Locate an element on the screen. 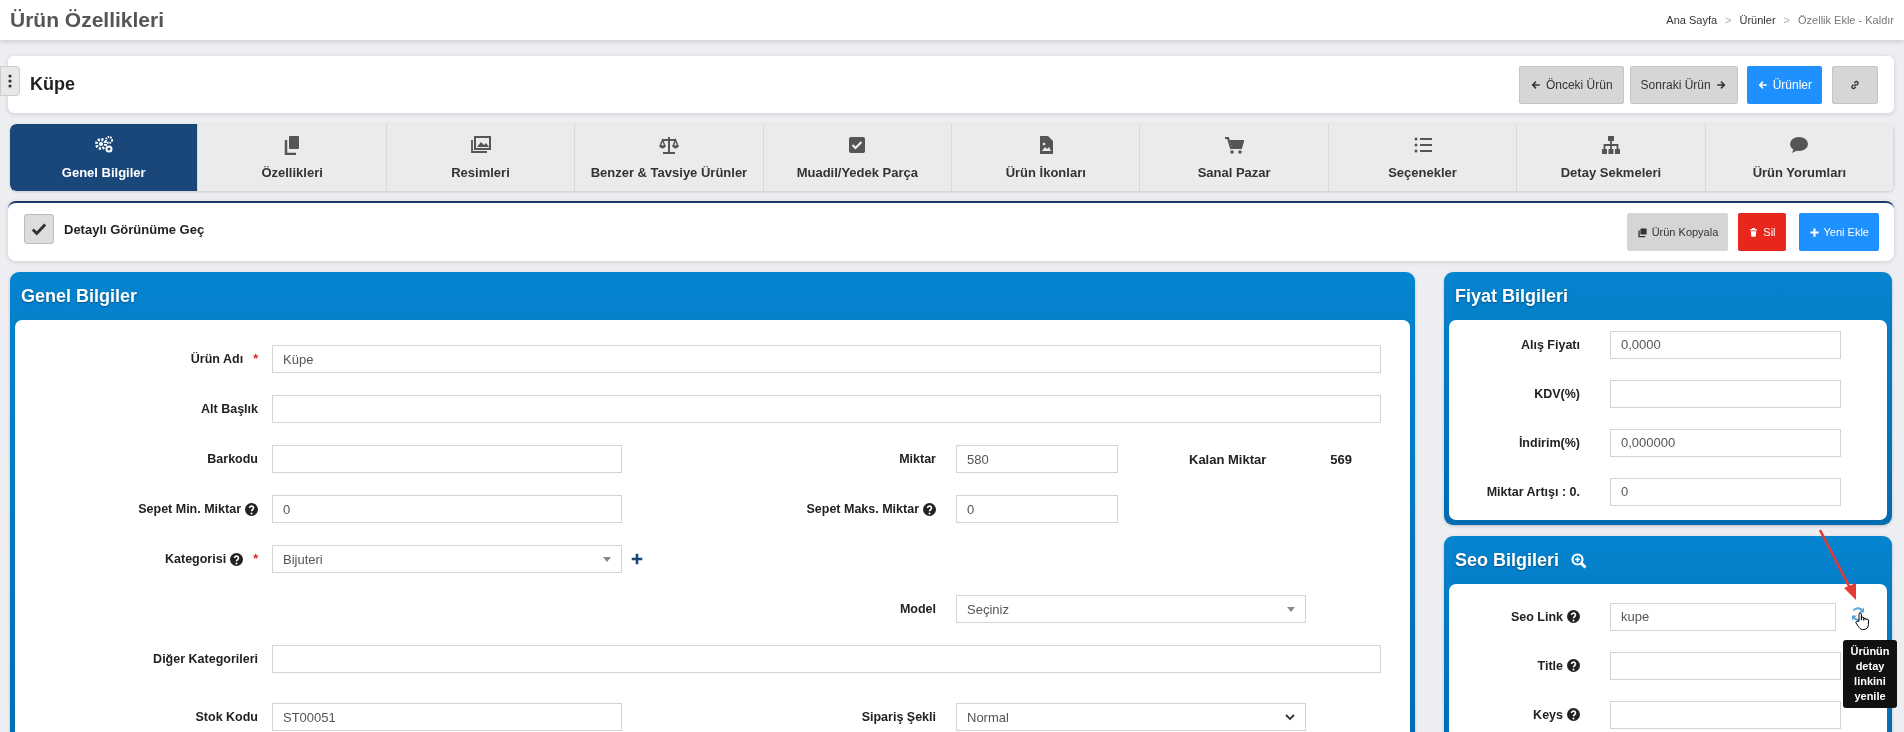 The image size is (1904, 732). field-label: Title is located at coordinates (1550, 665).